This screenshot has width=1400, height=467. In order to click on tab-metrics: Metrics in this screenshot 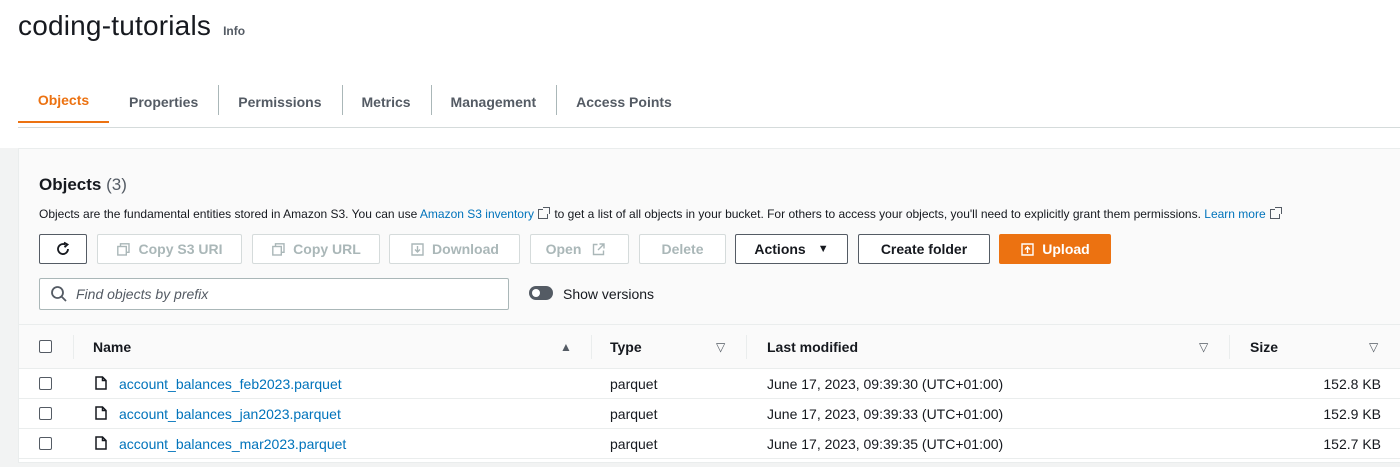, I will do `click(386, 101)`.